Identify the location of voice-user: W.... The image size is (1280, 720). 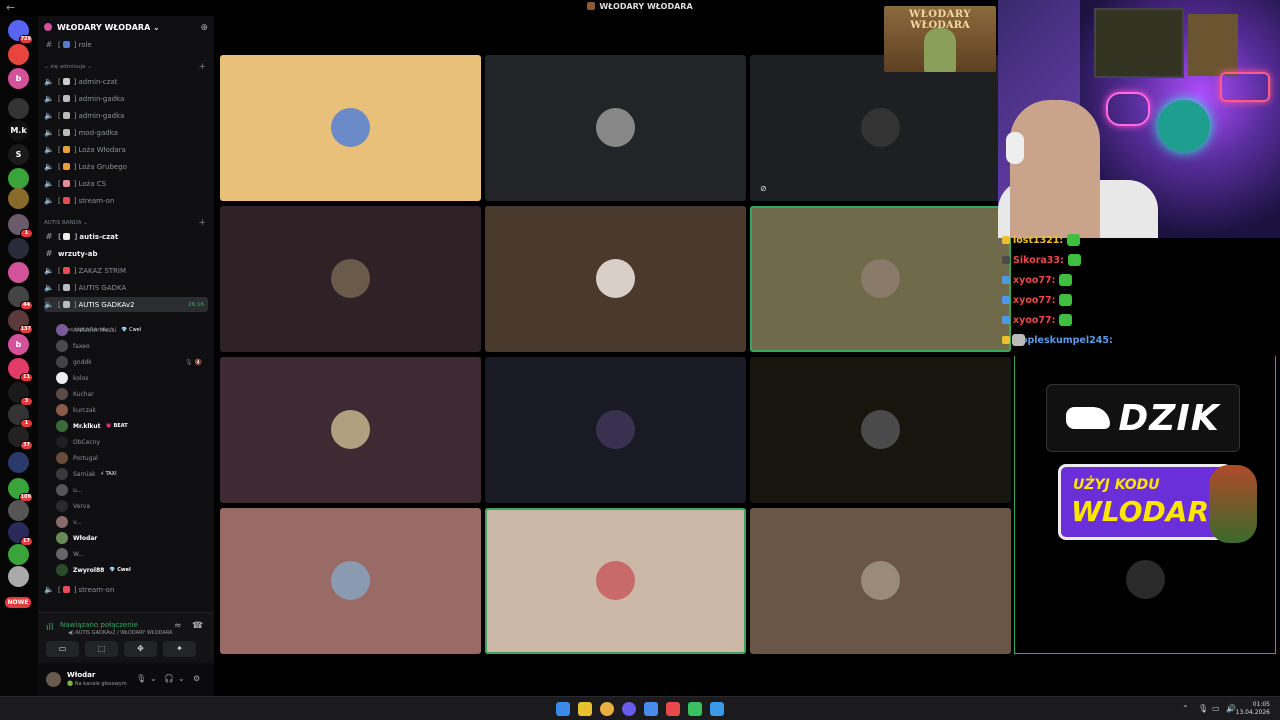
(131, 554).